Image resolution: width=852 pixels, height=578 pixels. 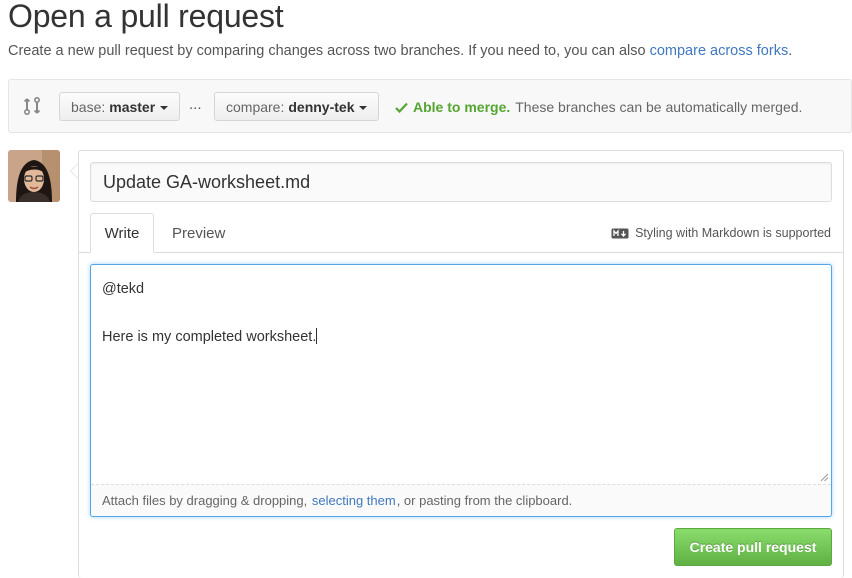 What do you see at coordinates (790, 51) in the screenshot?
I see `subtitle-end: .` at bounding box center [790, 51].